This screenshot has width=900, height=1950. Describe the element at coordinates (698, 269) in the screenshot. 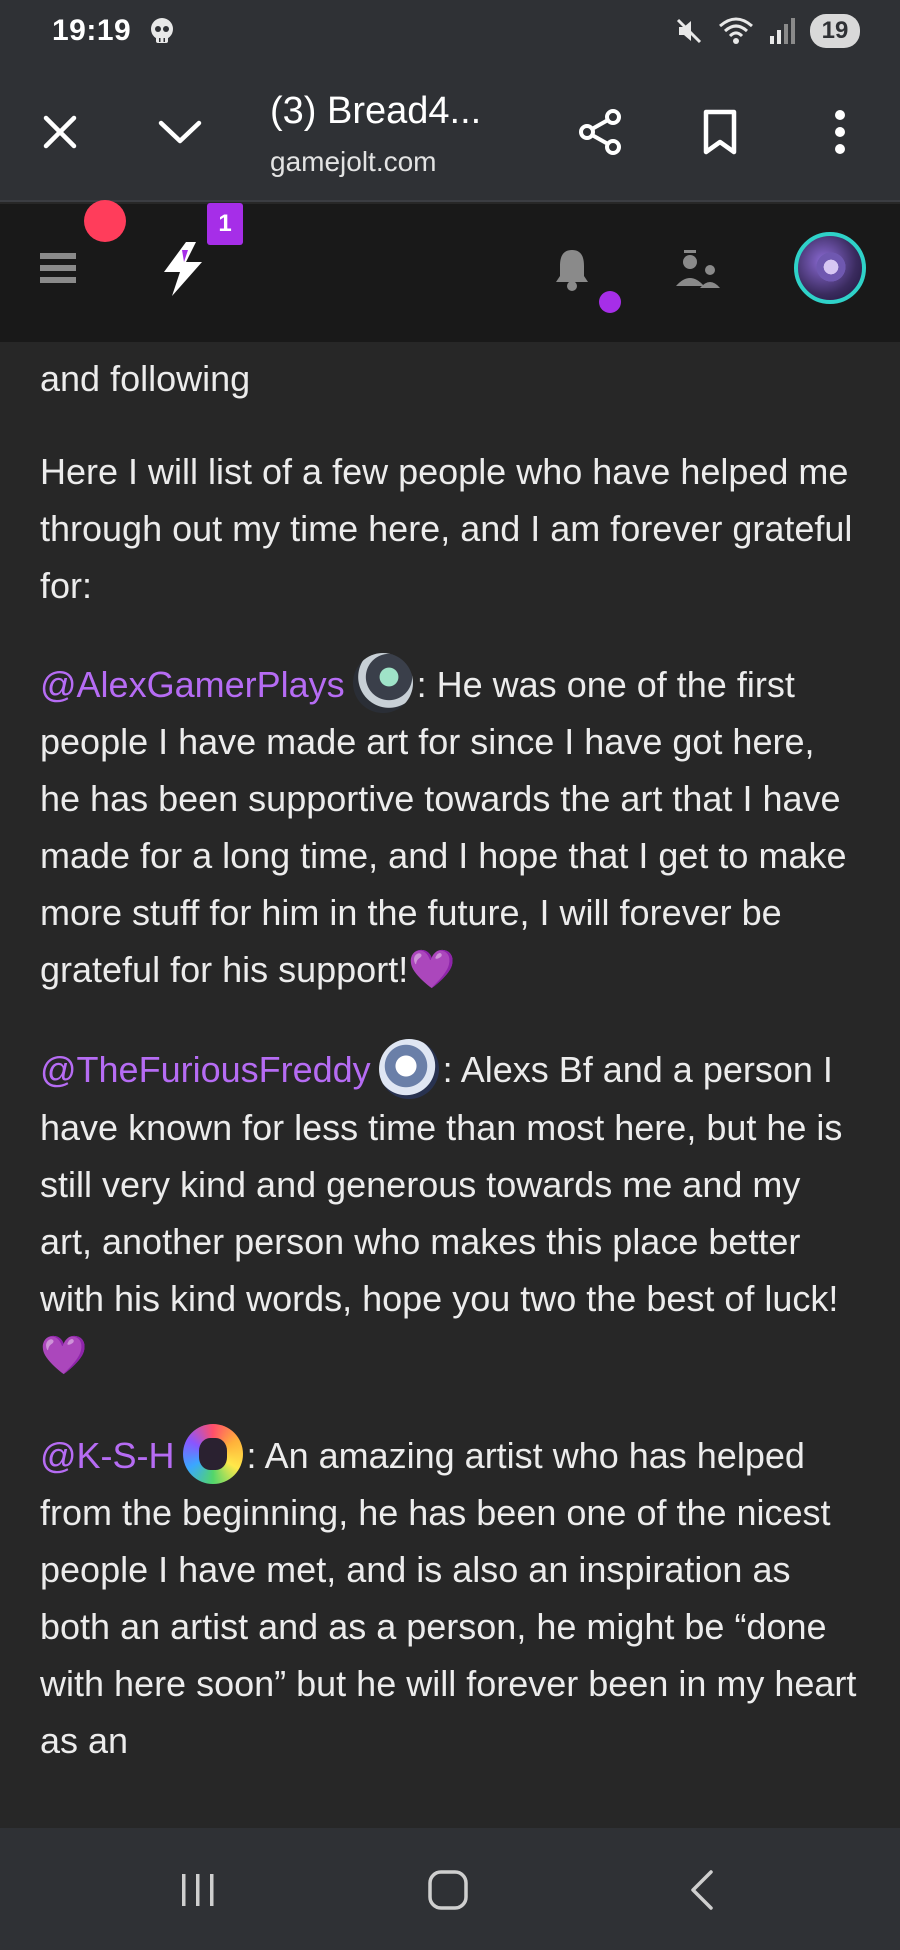

I see `friend-requests-icon` at that location.